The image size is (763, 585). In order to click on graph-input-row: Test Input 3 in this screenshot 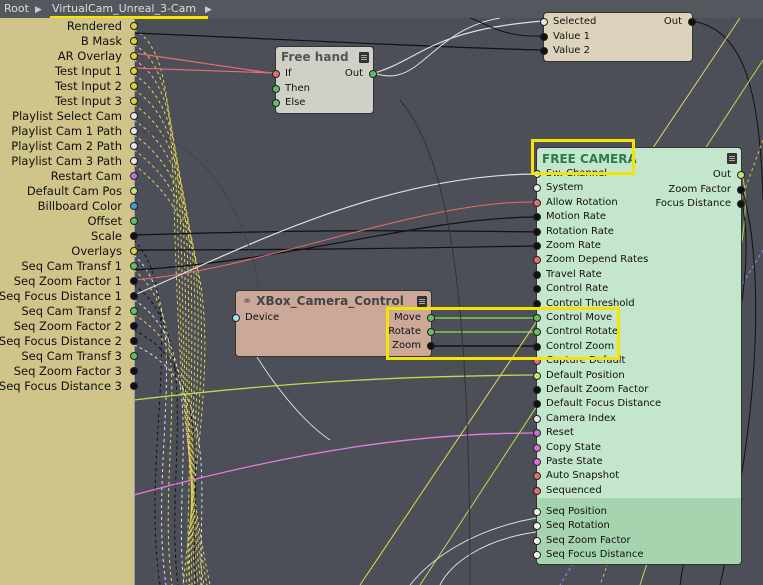, I will do `click(69, 101)`.